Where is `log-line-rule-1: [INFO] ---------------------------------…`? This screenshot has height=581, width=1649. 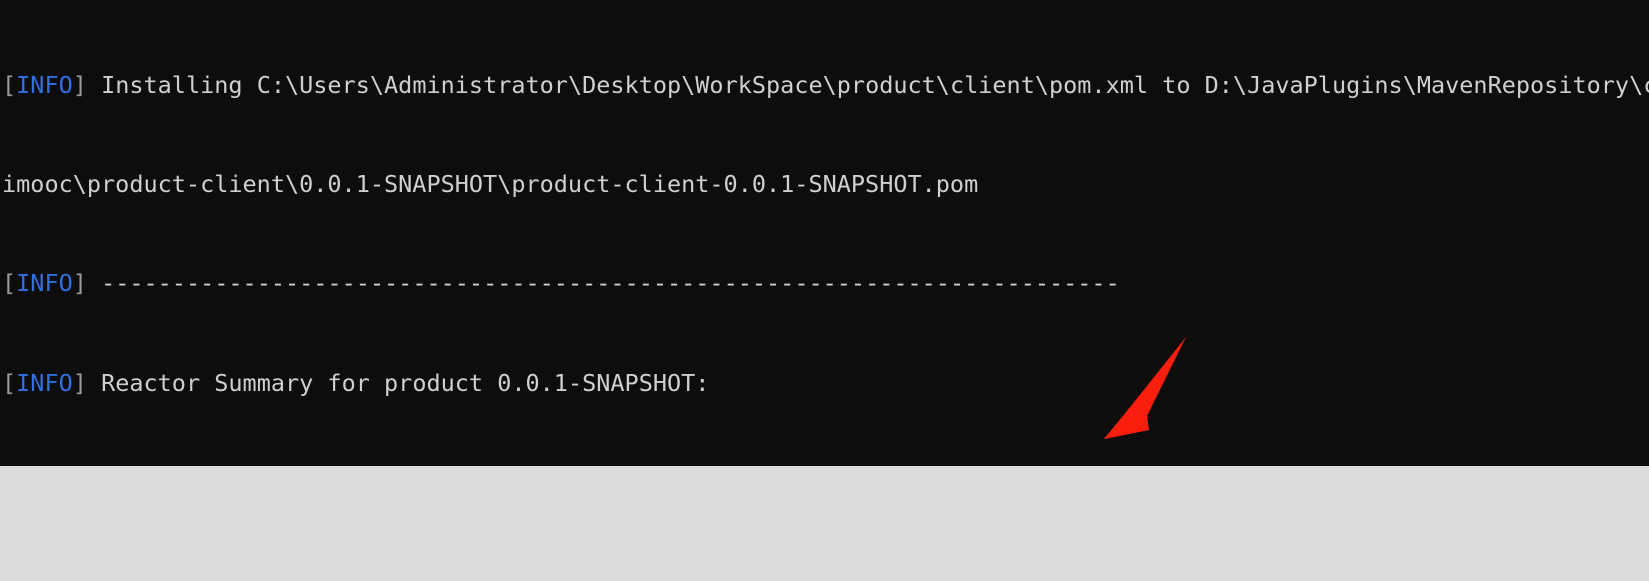
log-line-rule-1: [INFO] ---------------------------------… is located at coordinates (824, 283).